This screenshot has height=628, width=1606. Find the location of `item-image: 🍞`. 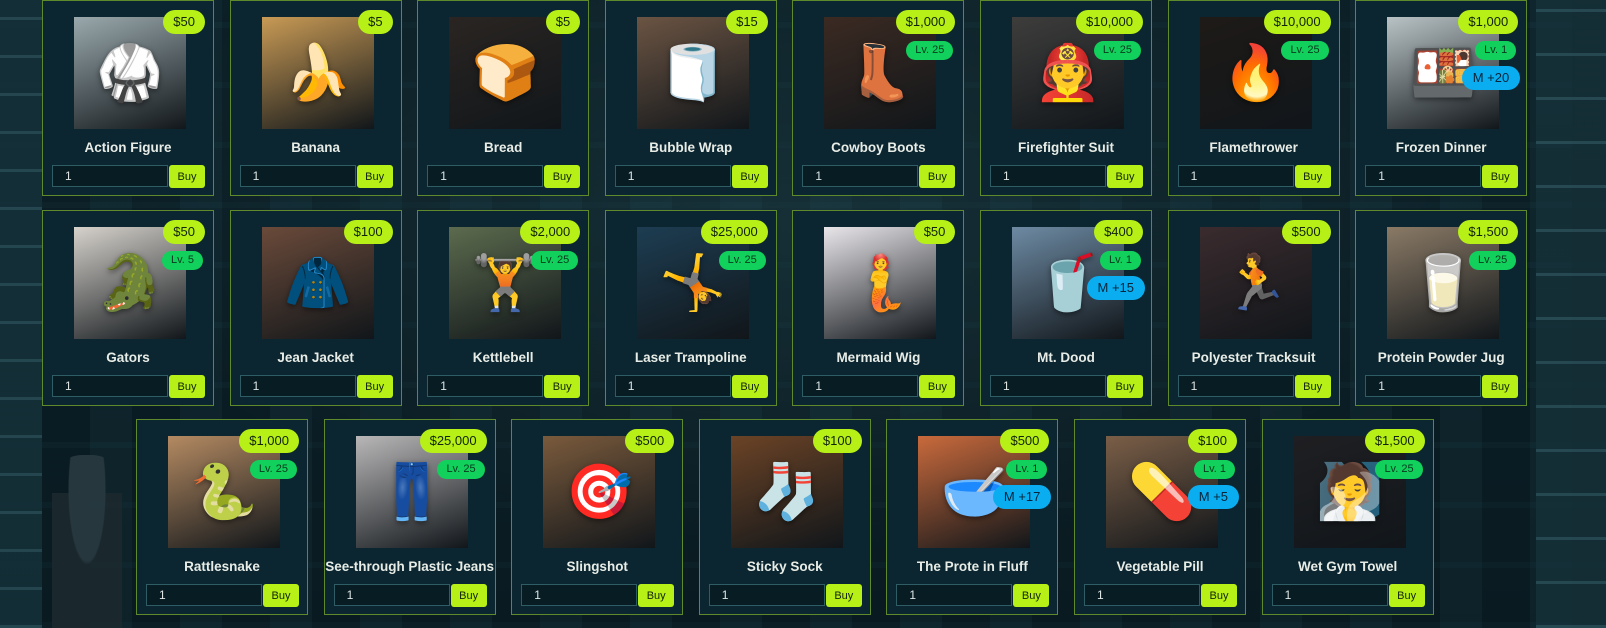

item-image: 🍞 is located at coordinates (505, 73).